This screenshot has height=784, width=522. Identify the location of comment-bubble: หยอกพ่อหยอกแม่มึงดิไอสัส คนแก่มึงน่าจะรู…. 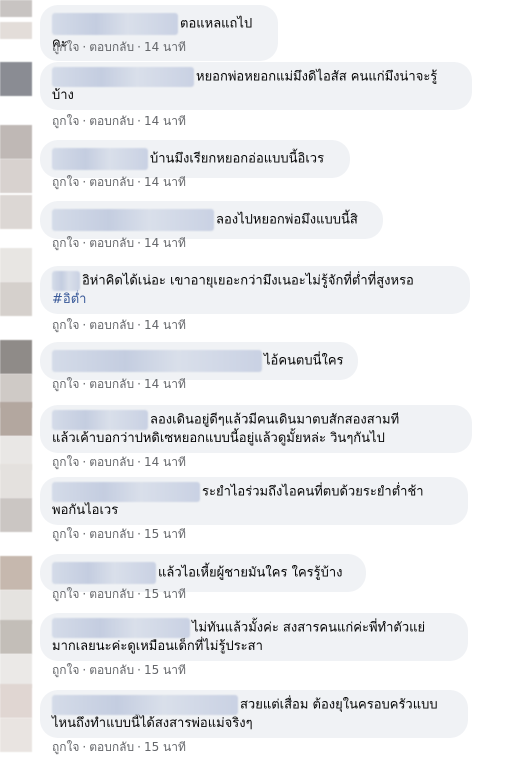
(256, 86).